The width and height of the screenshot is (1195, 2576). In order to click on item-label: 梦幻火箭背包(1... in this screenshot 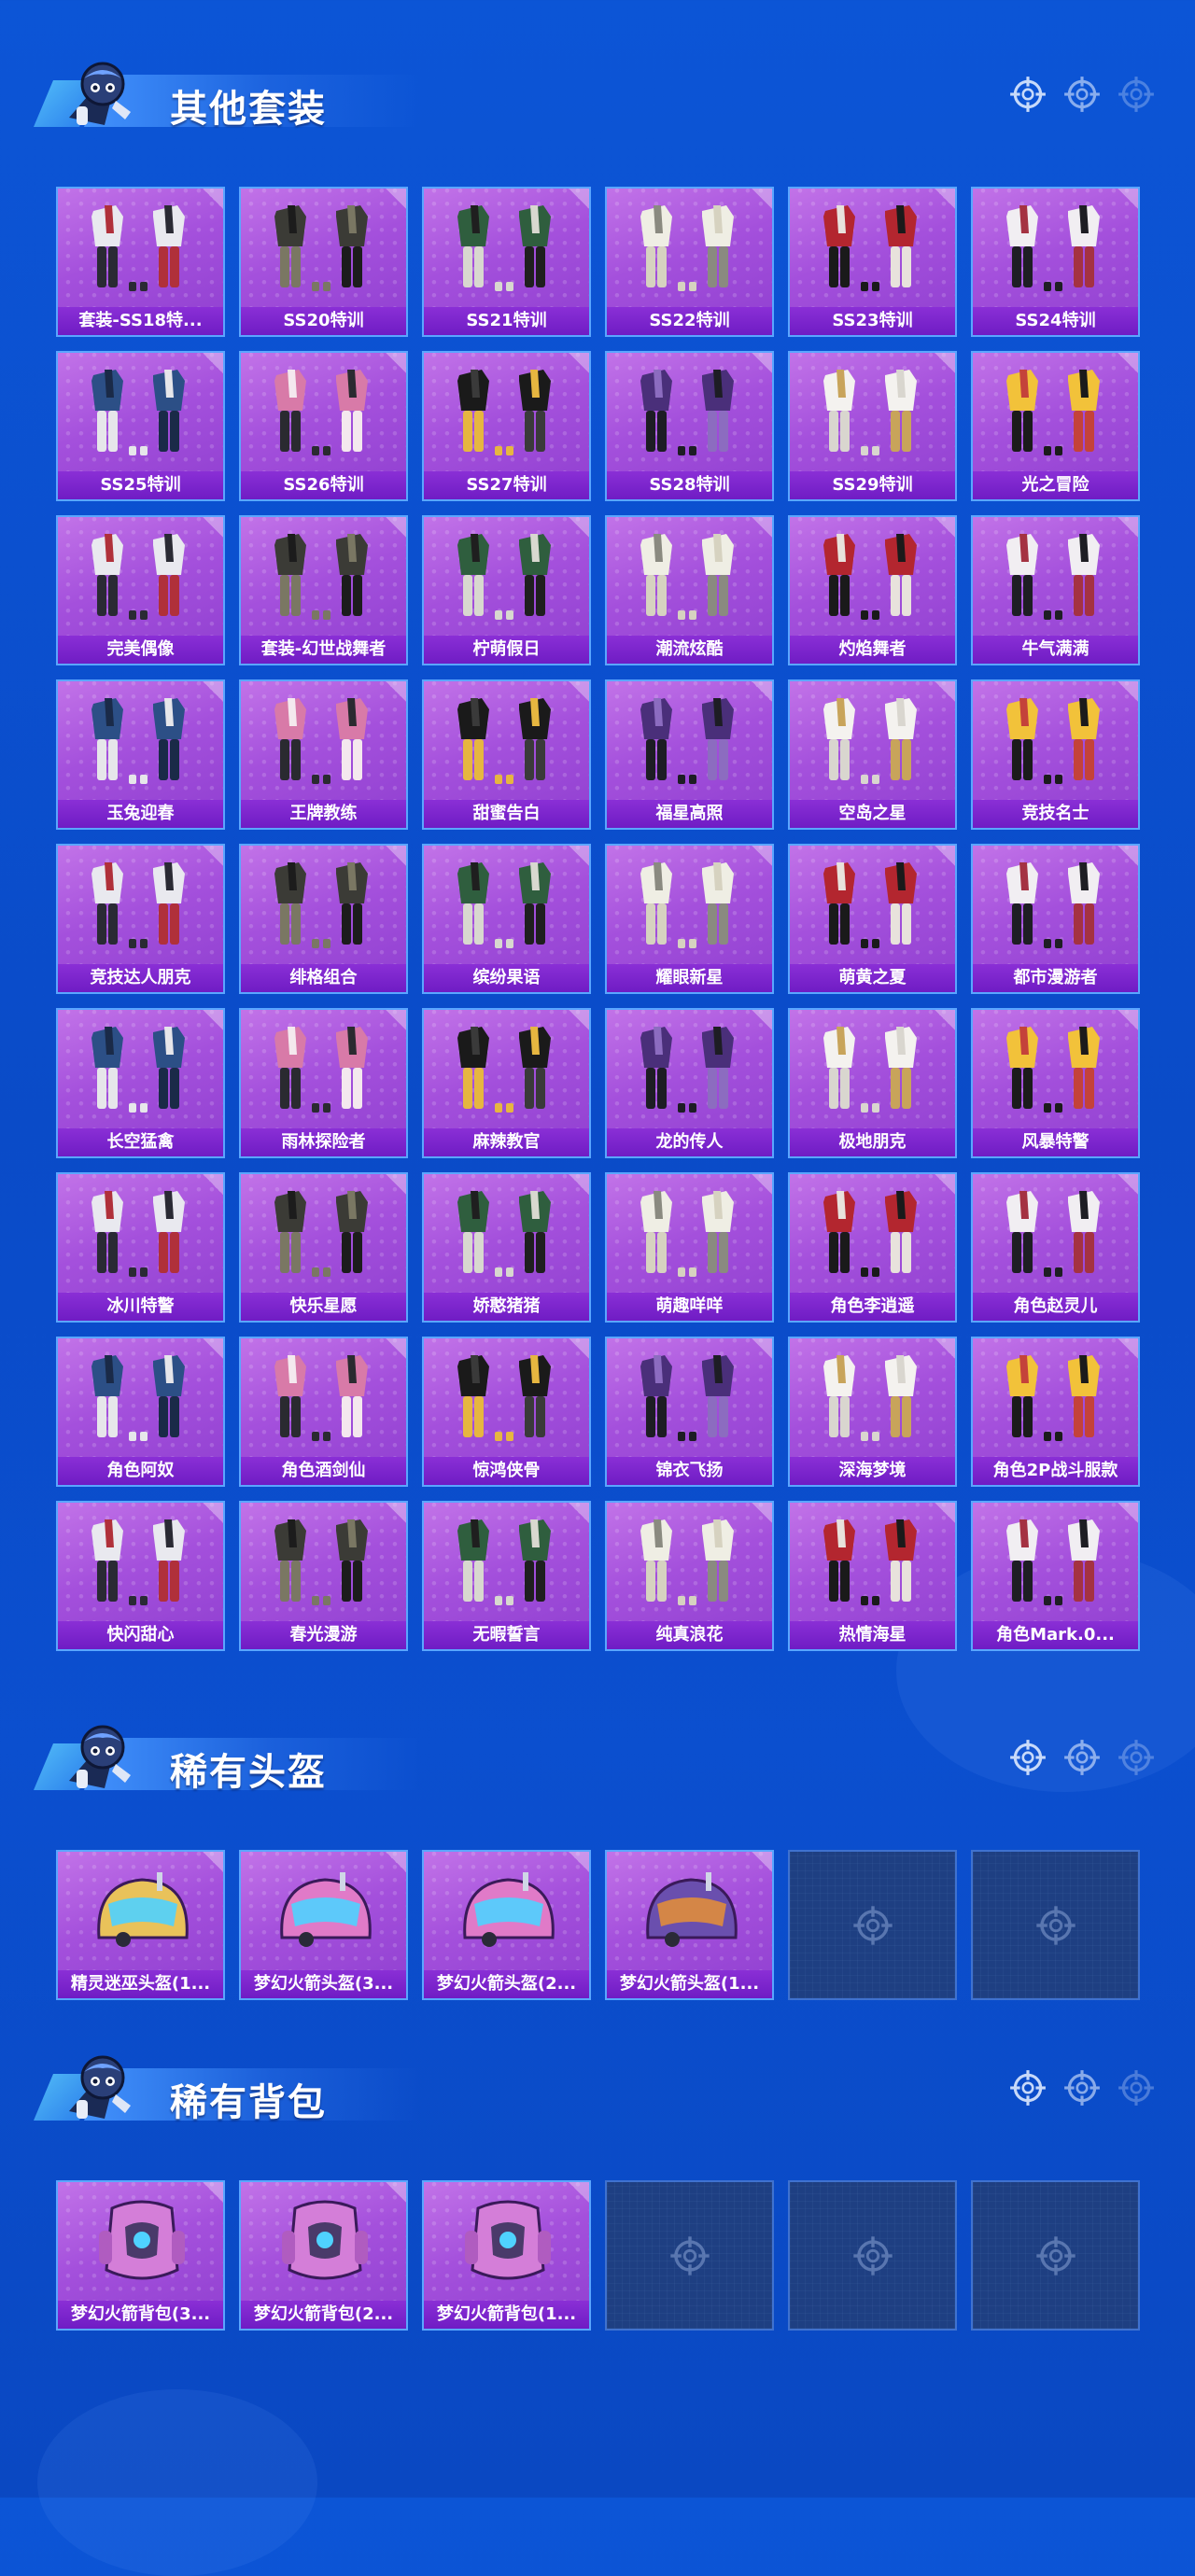, I will do `click(506, 2315)`.